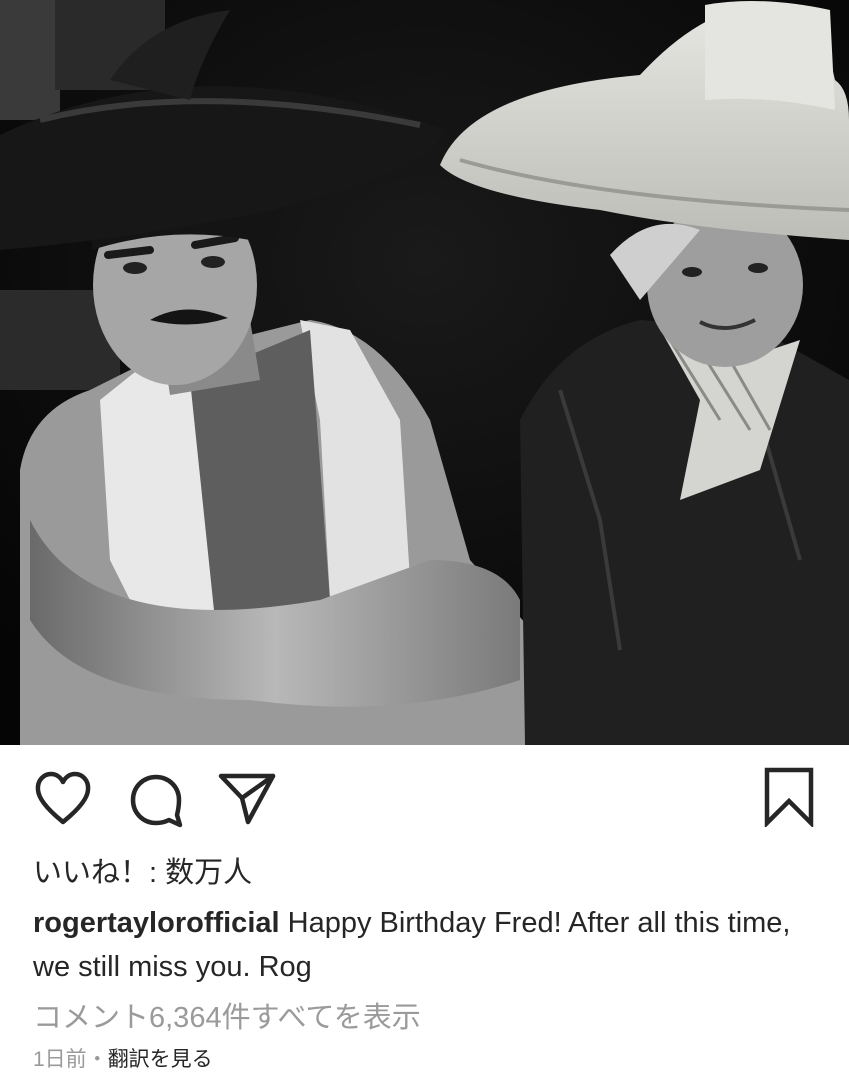 Image resolution: width=849 pixels, height=1076 pixels. I want to click on likes-count: いいね！: 数万人, so click(142, 873).